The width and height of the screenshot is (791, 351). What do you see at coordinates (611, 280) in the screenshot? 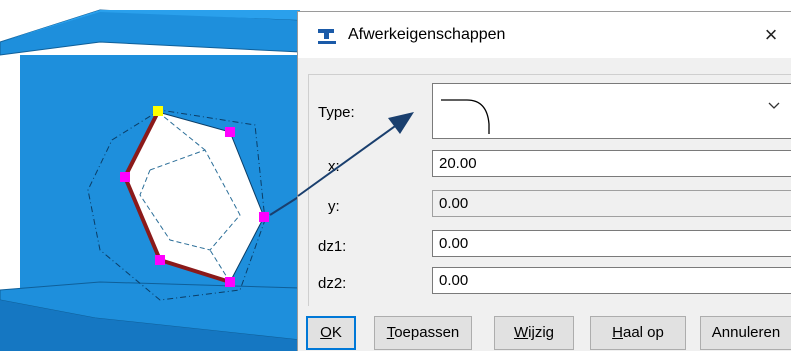
I see `dz2-field: 0.00` at bounding box center [611, 280].